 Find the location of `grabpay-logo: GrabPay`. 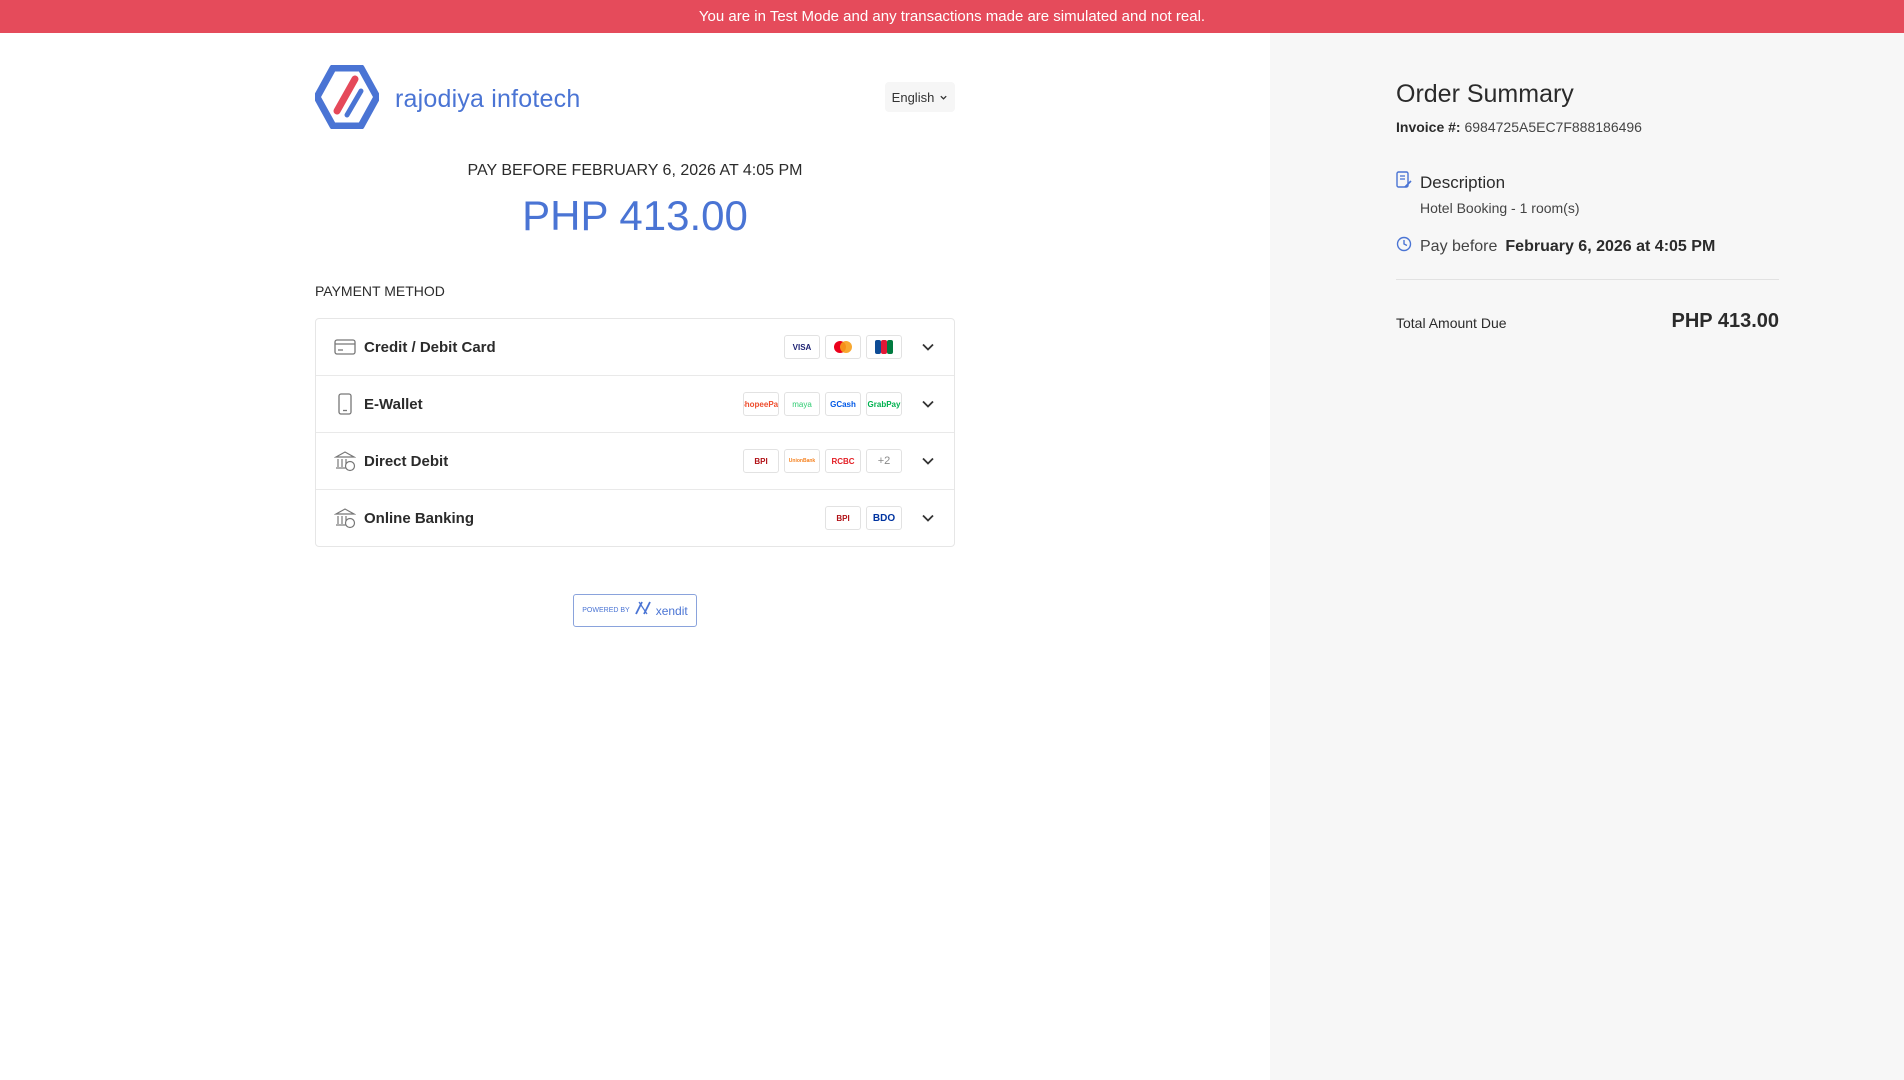

grabpay-logo: GrabPay is located at coordinates (884, 404).